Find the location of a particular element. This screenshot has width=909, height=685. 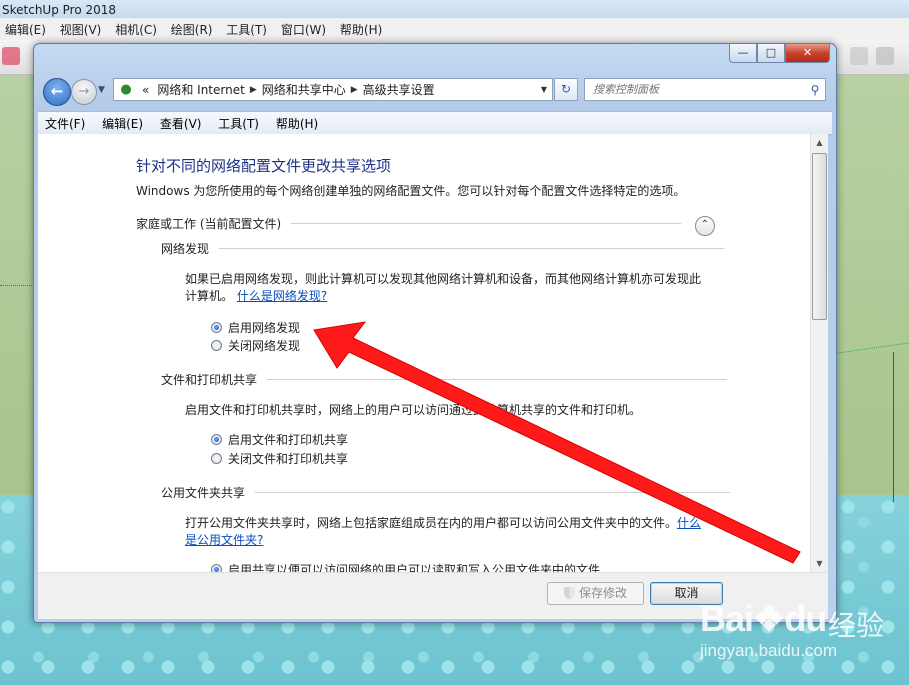

watermark-brand-bai: Bai is located at coordinates (727, 618).